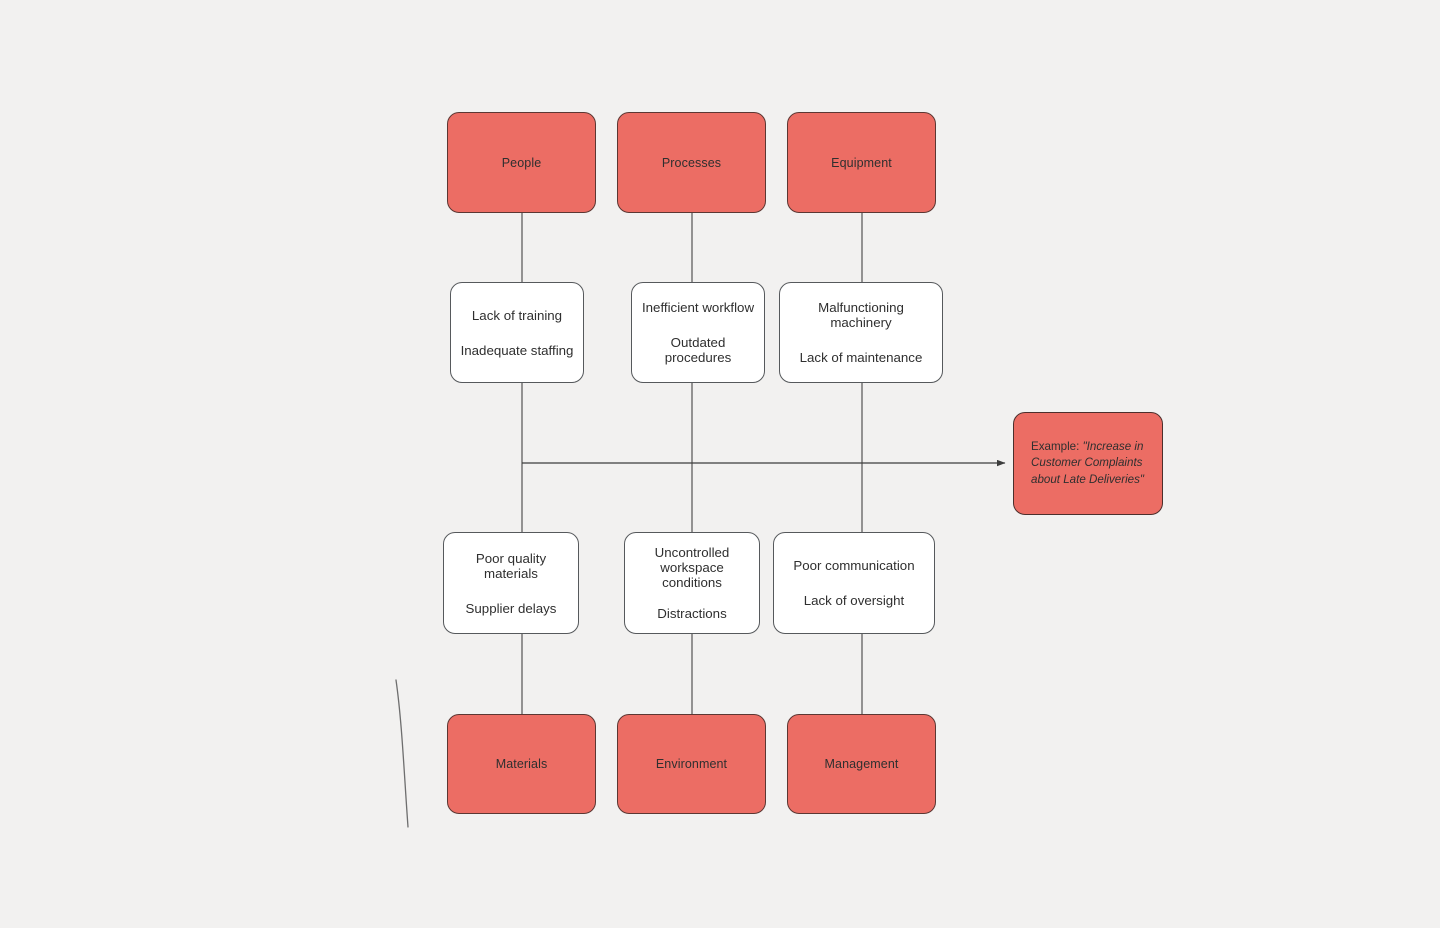 This screenshot has height=928, width=1440. I want to click on cause-text: Poor communication, so click(854, 565).